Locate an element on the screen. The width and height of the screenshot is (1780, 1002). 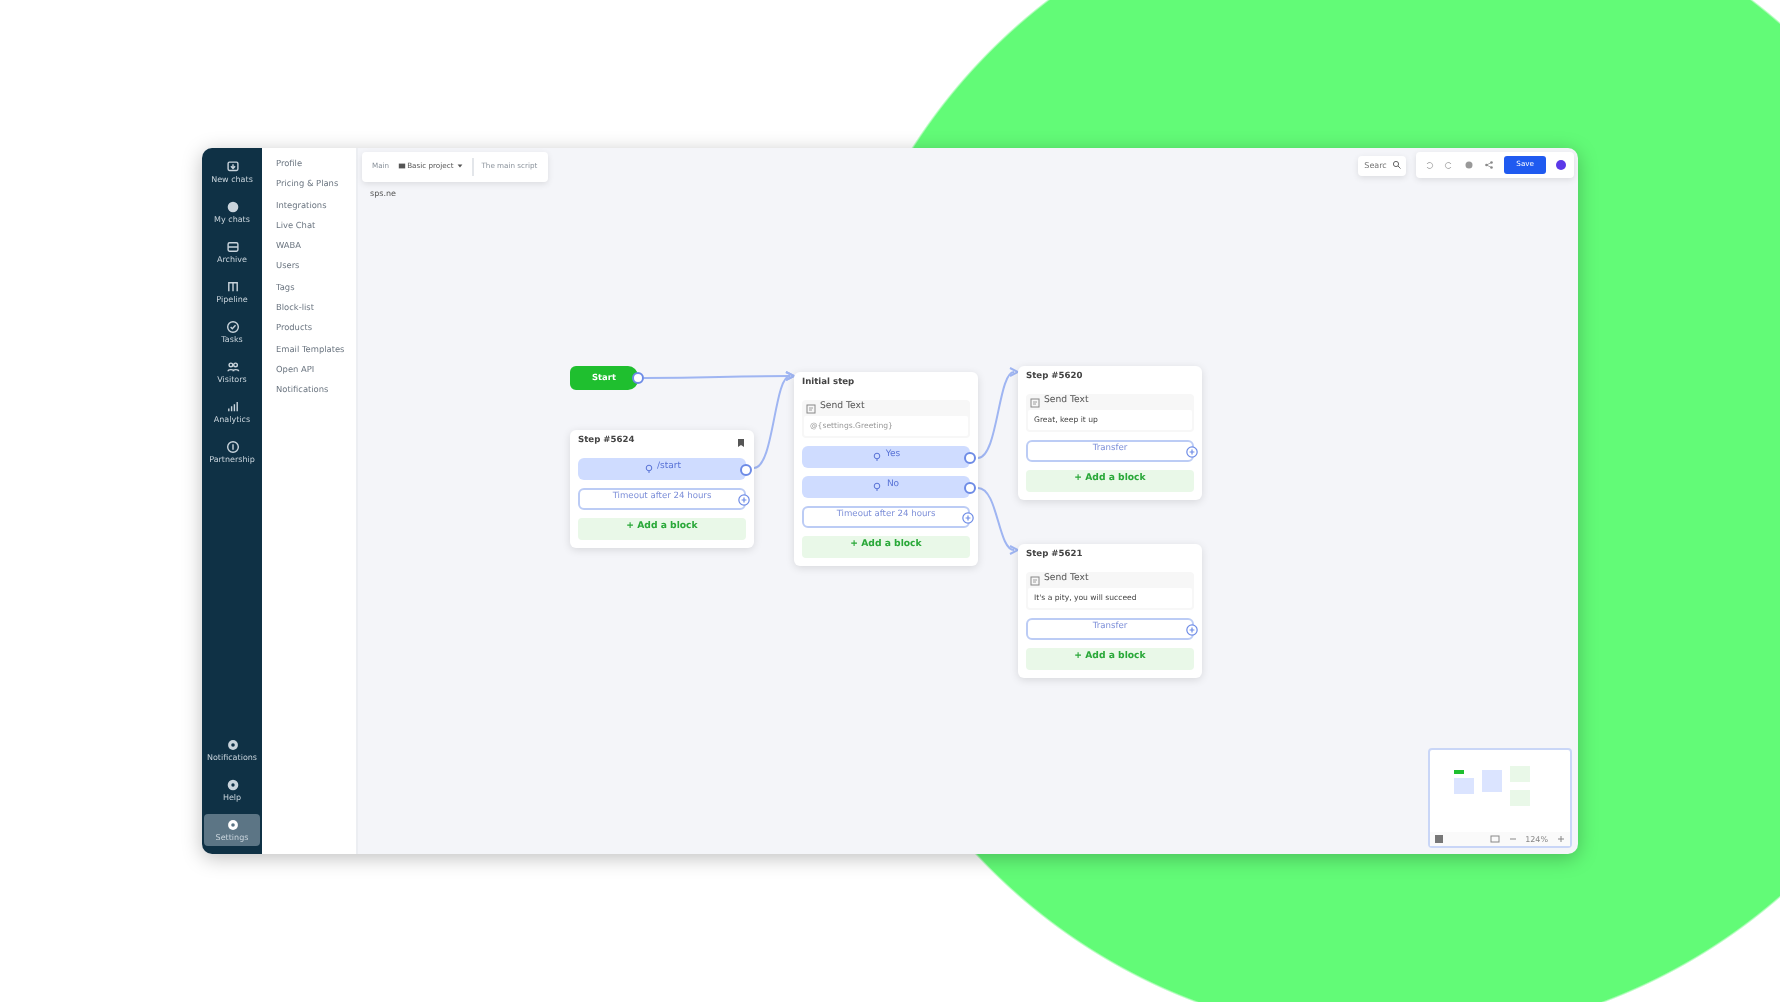
zoom-in-icon is located at coordinates (1561, 839).